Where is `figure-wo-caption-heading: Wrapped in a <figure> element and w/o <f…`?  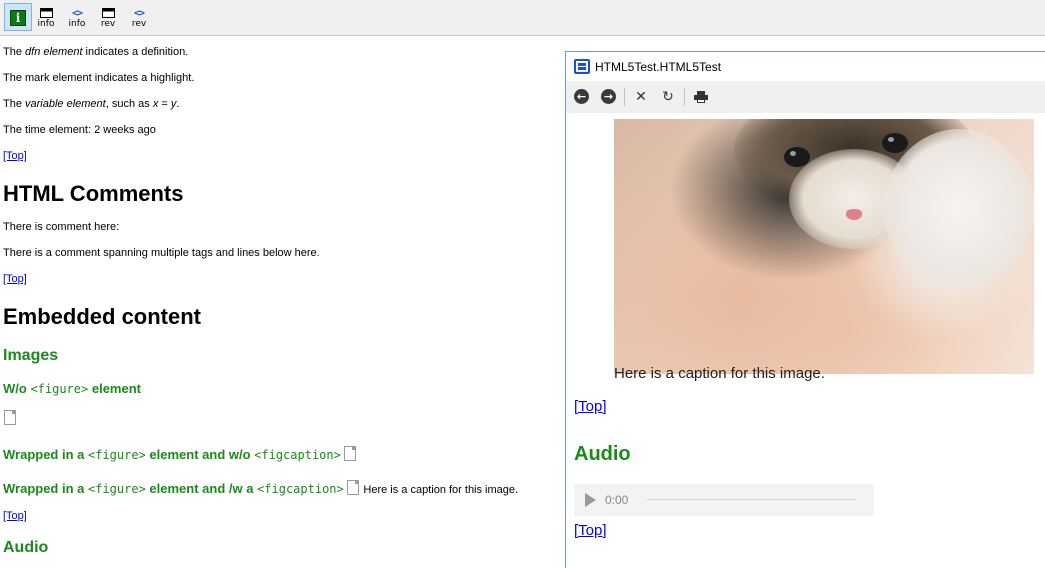
figure-wo-caption-heading: Wrapped in a <figure> element and w/o <f… is located at coordinates (180, 454).